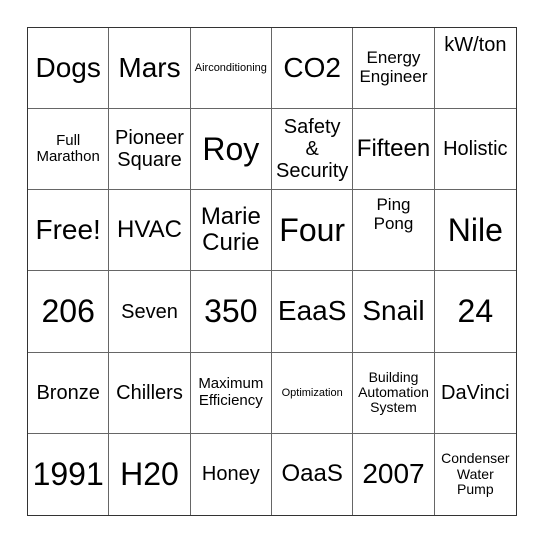 This screenshot has width=544, height=544. What do you see at coordinates (313, 312) in the screenshot?
I see `bingo-cell: EaaS` at bounding box center [313, 312].